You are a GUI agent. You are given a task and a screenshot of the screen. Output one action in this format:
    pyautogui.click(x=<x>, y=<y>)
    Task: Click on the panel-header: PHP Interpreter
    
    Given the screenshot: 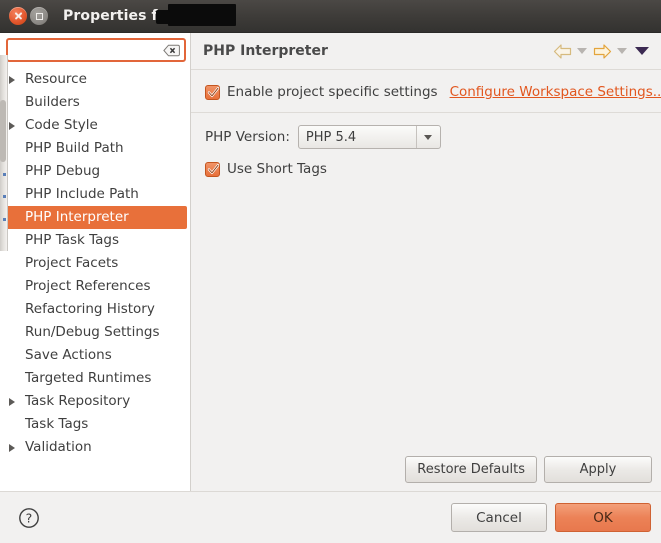 What is the action you would take?
    pyautogui.click(x=426, y=51)
    